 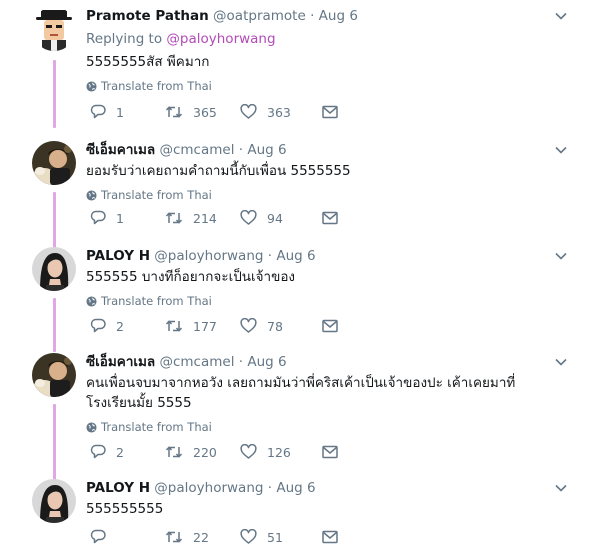 I want to click on like-button: 51, so click(x=281, y=537).